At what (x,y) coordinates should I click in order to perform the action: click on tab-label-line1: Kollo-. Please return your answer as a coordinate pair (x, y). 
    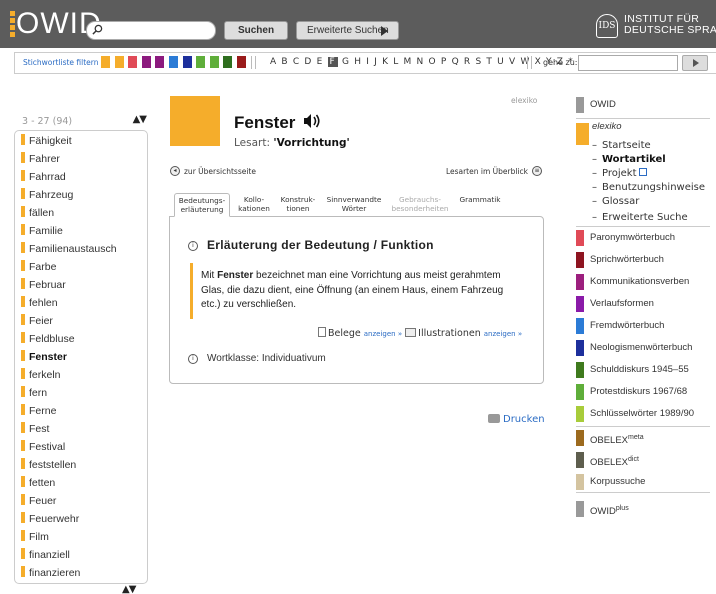
    Looking at the image, I should click on (254, 199).